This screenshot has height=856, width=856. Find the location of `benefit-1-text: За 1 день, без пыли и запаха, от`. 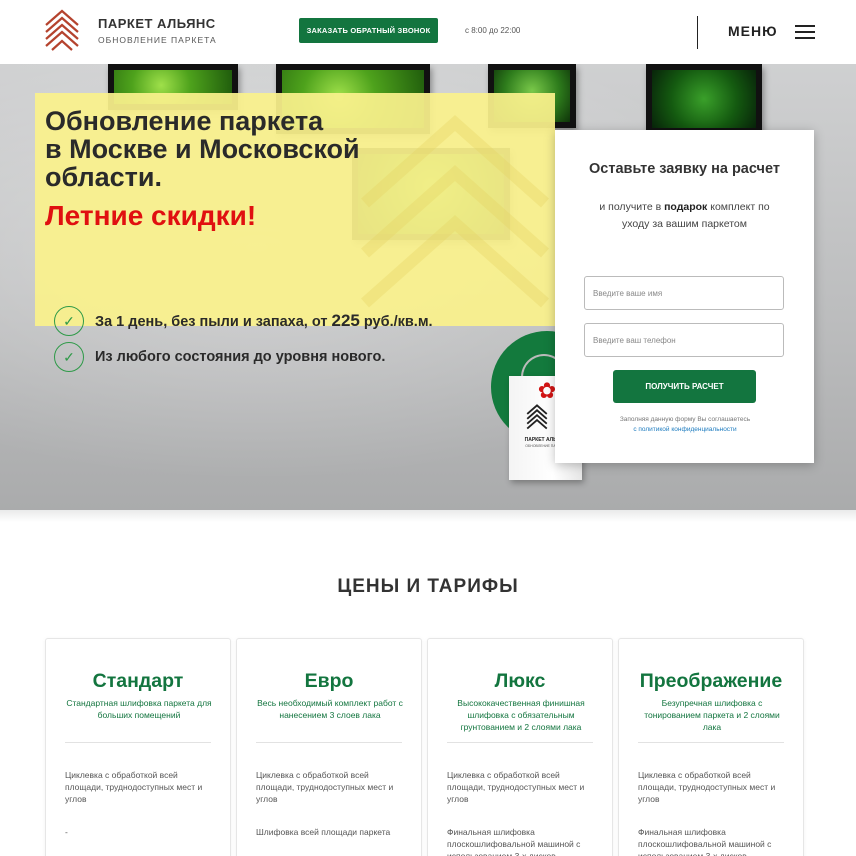

benefit-1-text: За 1 день, без пыли и запаха, от is located at coordinates (213, 322).